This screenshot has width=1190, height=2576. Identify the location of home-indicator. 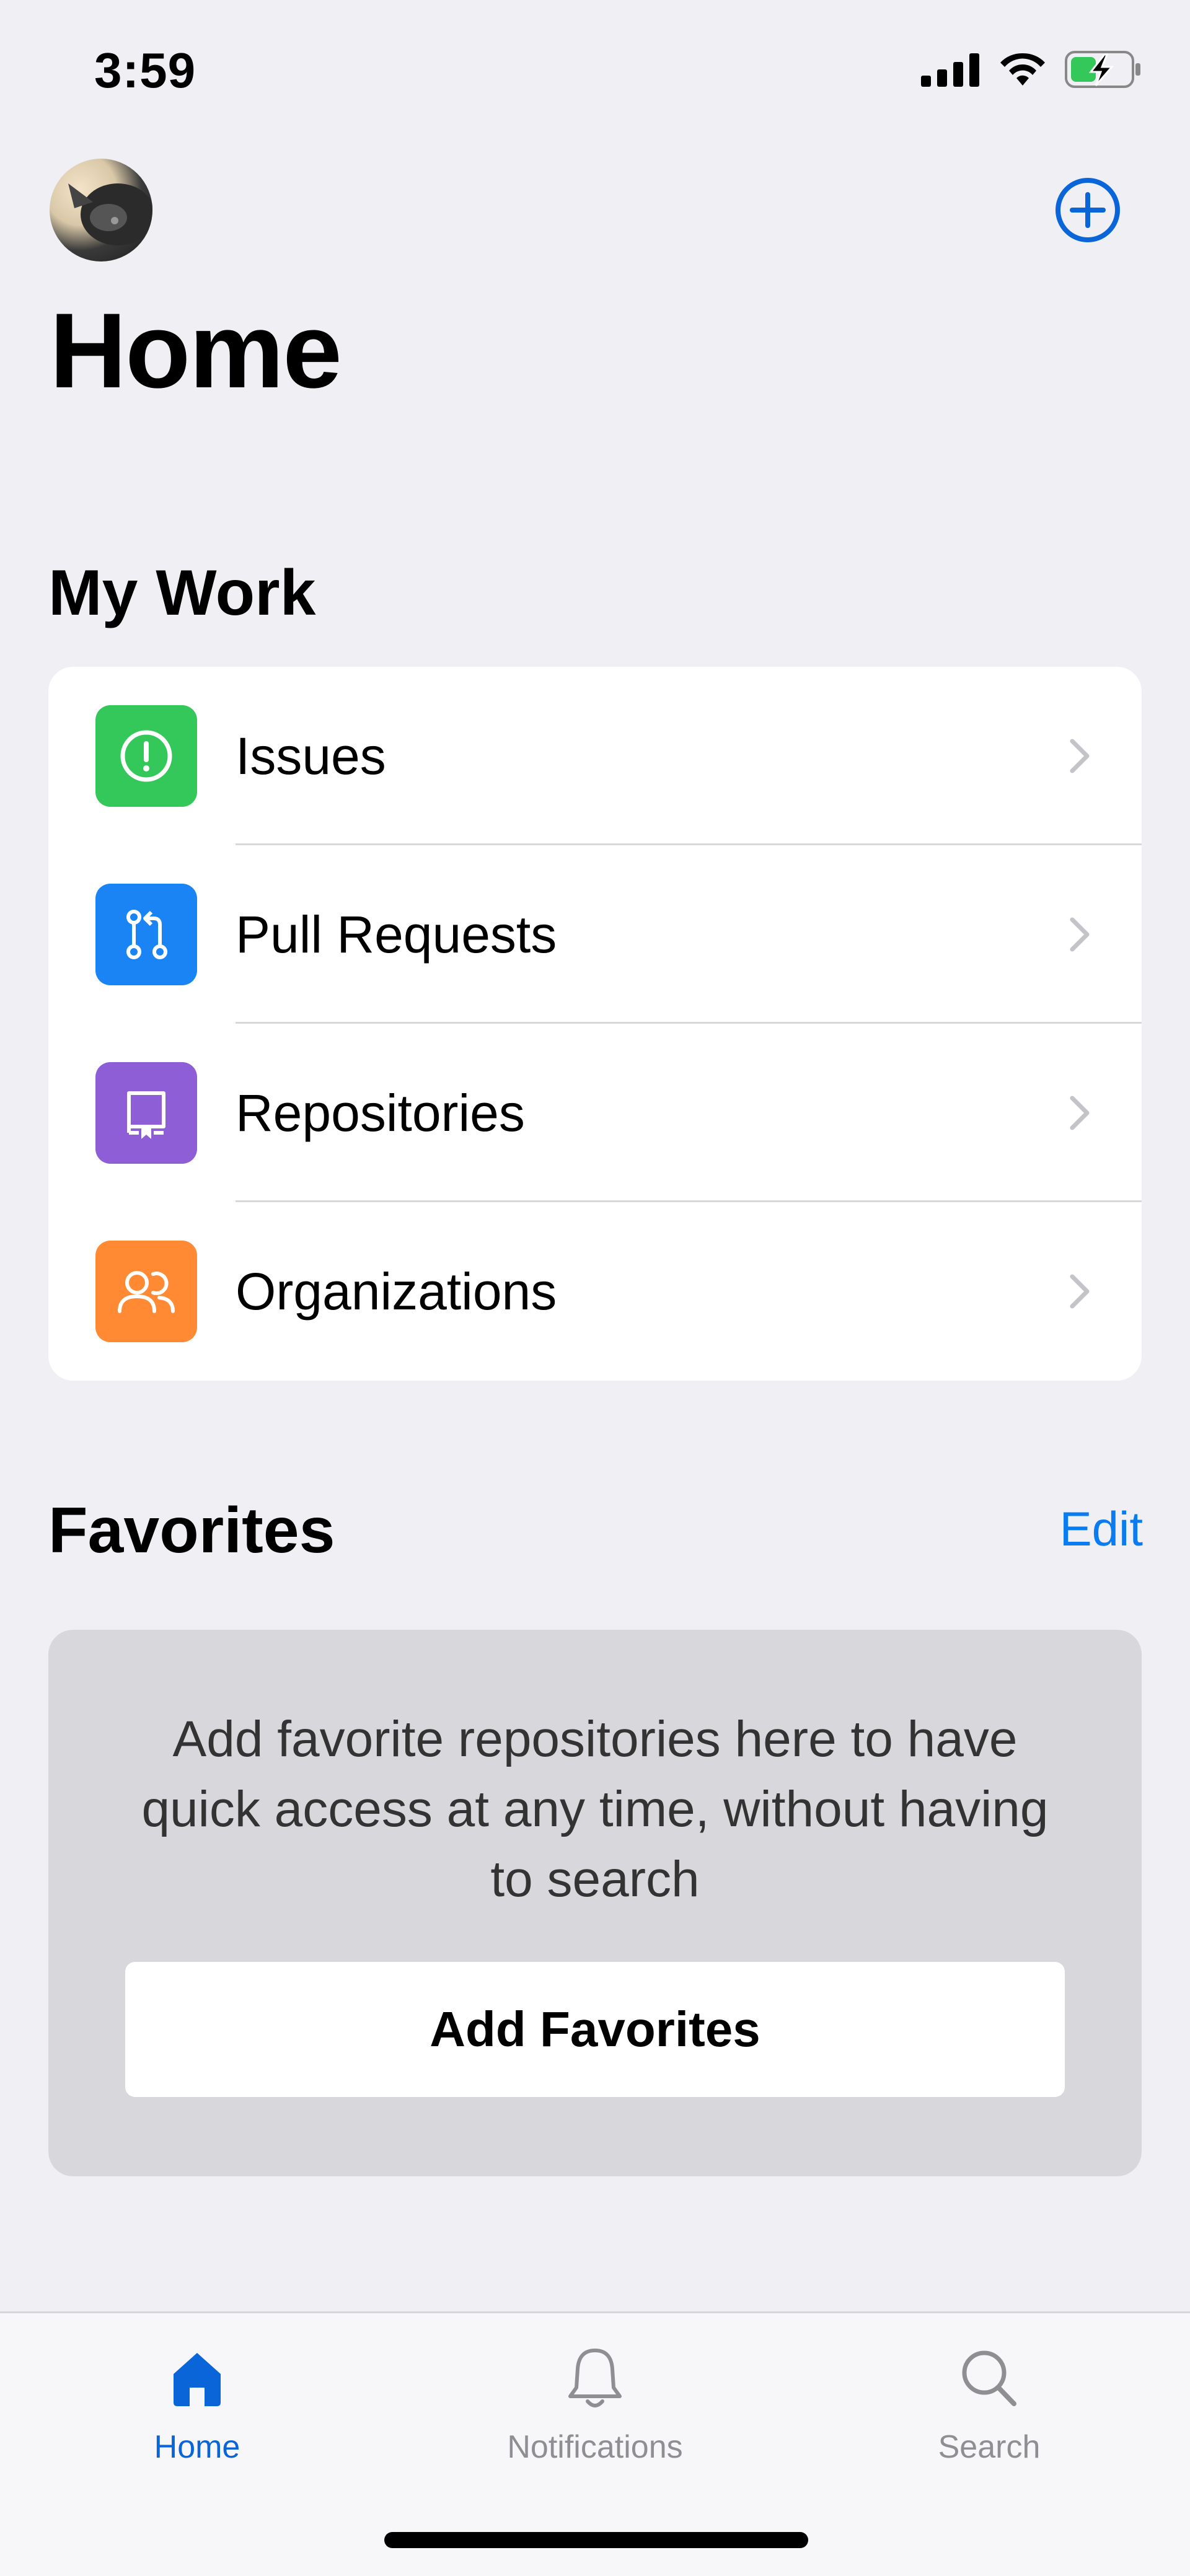
(596, 2540).